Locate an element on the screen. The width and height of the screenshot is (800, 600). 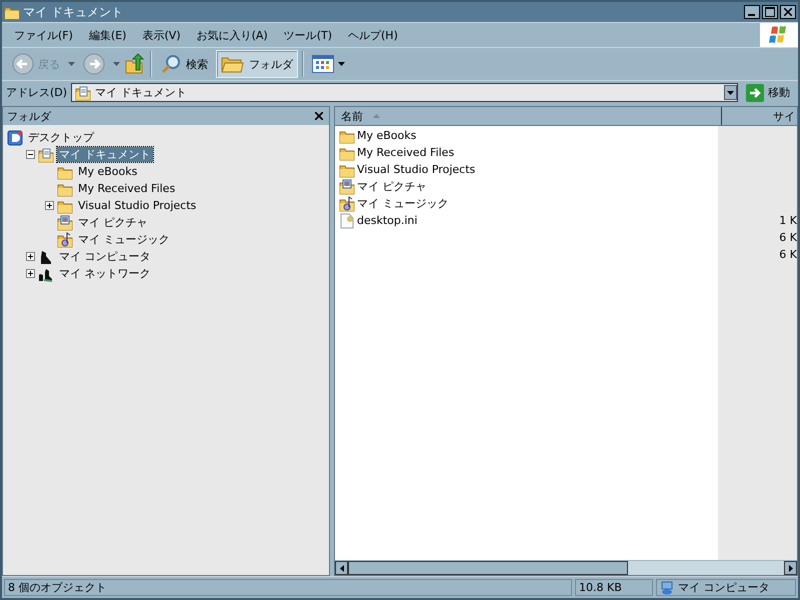
address-field: マイ ドキュメント is located at coordinates (404, 92).